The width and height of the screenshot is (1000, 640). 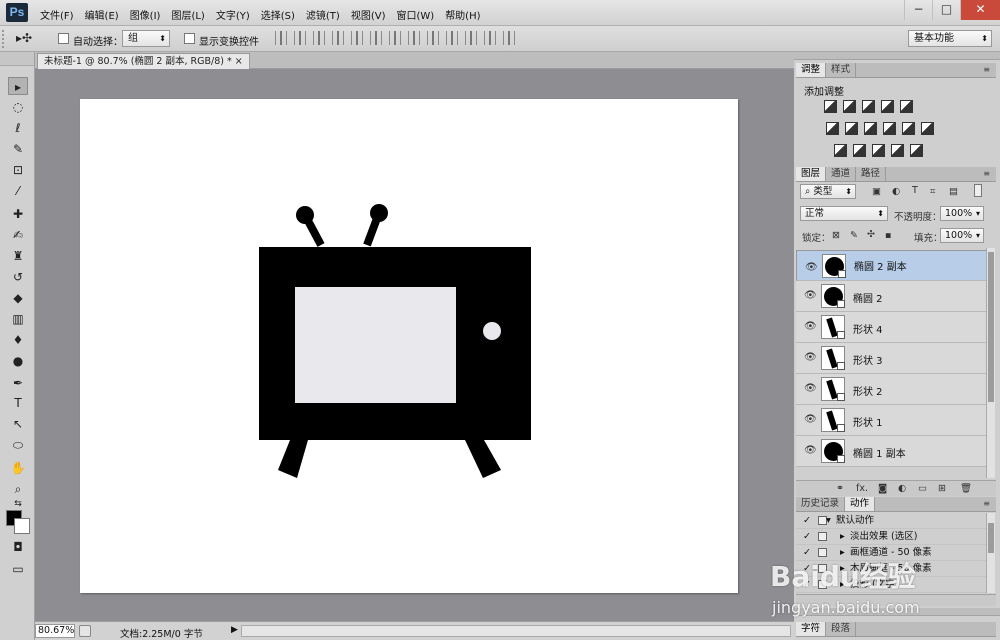 What do you see at coordinates (932, 191) in the screenshot?
I see `filter-shape-icon: ⌗` at bounding box center [932, 191].